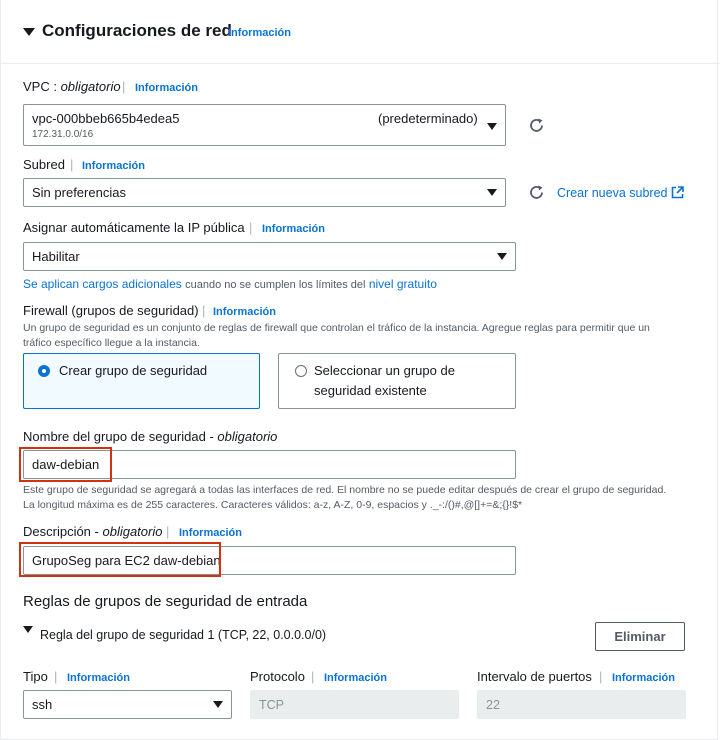 This screenshot has height=740, width=720. What do you see at coordinates (640, 636) in the screenshot?
I see `delete-rule-button: Eliminar` at bounding box center [640, 636].